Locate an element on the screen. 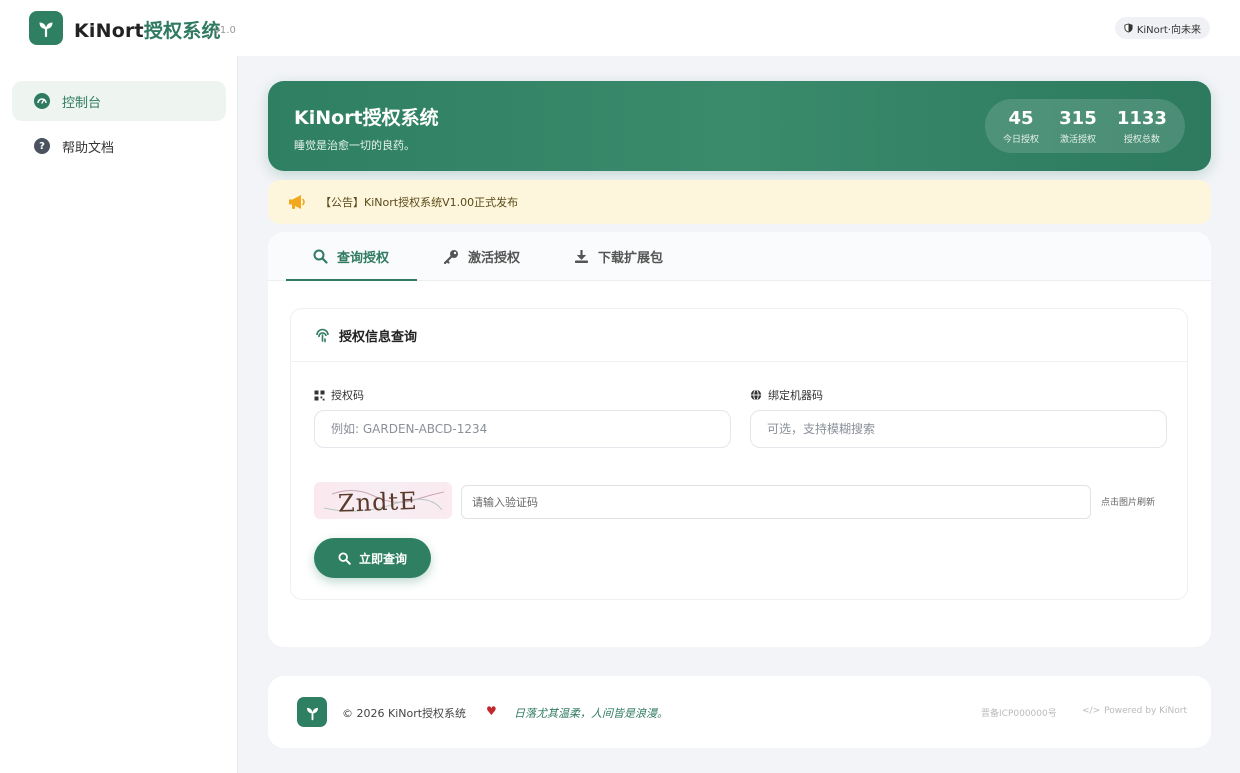 This screenshot has width=1240, height=773. captcha-image: ZndtE is located at coordinates (383, 500).